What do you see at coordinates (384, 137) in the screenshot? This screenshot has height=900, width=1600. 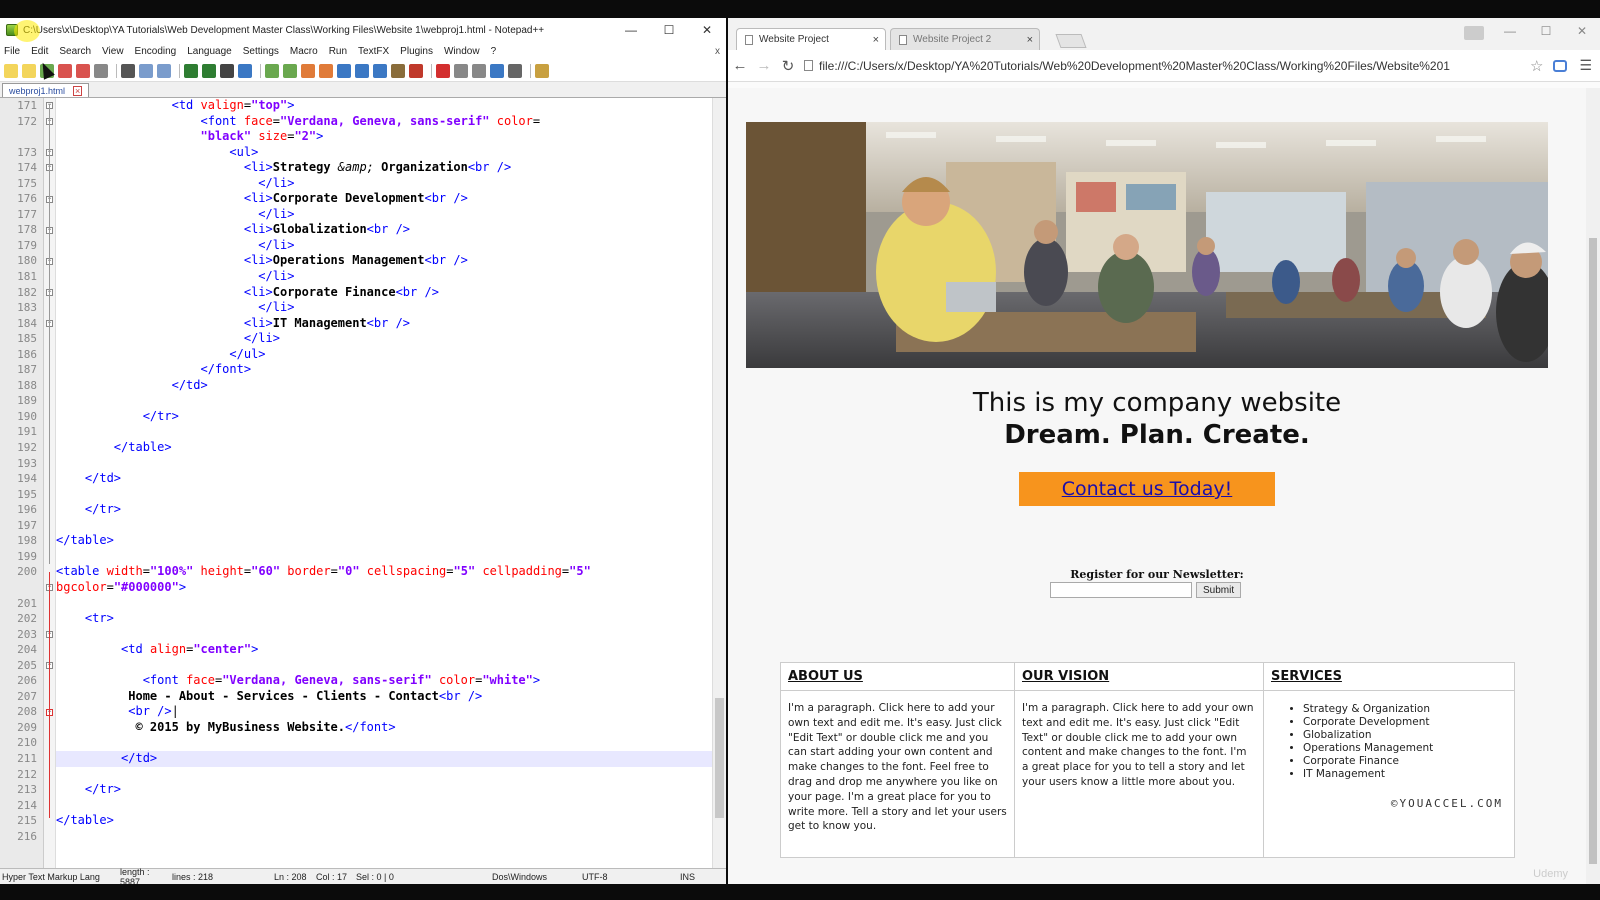 I see `code-line: "black" size="2">` at bounding box center [384, 137].